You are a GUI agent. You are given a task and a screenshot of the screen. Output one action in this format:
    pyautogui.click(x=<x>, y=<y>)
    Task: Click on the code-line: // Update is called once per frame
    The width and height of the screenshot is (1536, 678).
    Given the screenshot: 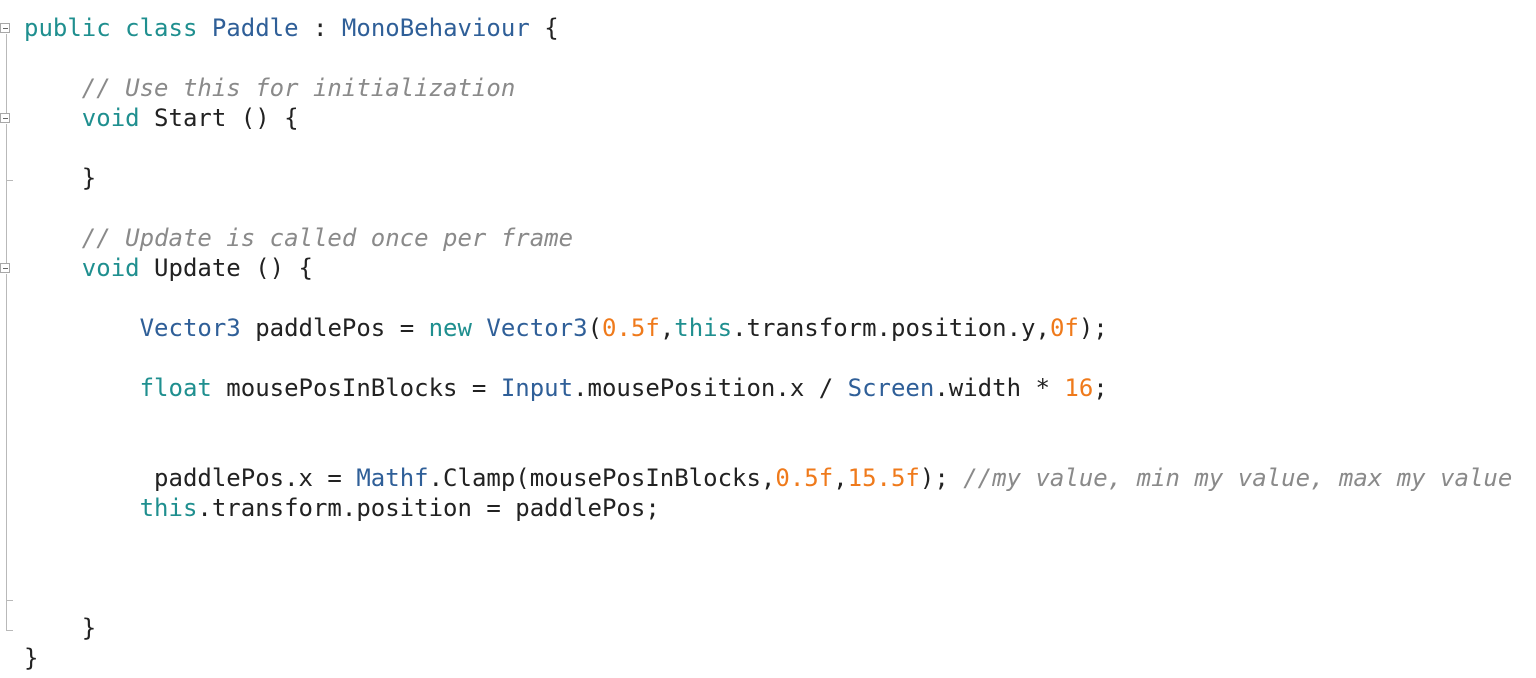 What is the action you would take?
    pyautogui.click(x=768, y=238)
    